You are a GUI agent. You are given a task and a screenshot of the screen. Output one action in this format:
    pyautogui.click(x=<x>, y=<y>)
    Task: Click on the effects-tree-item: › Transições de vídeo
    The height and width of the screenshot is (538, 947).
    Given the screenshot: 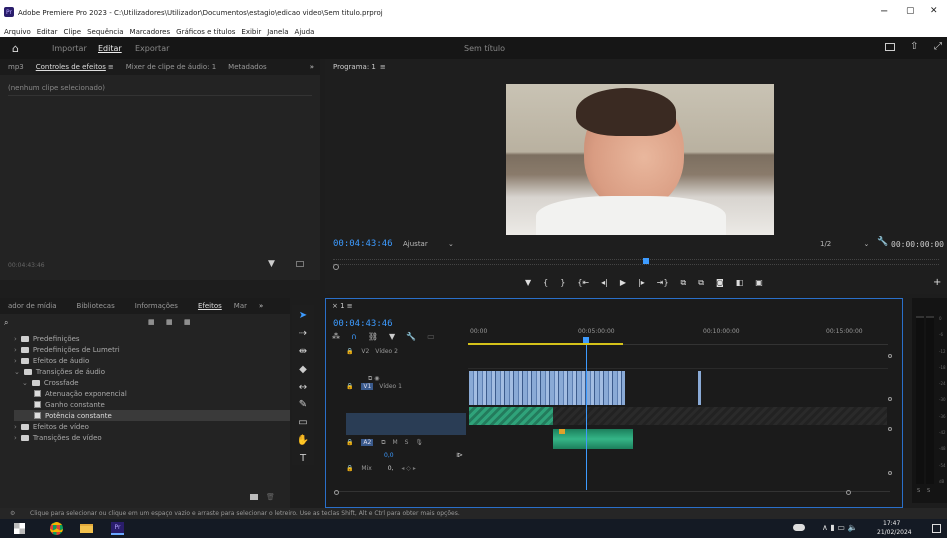 What is the action you would take?
    pyautogui.click(x=152, y=437)
    